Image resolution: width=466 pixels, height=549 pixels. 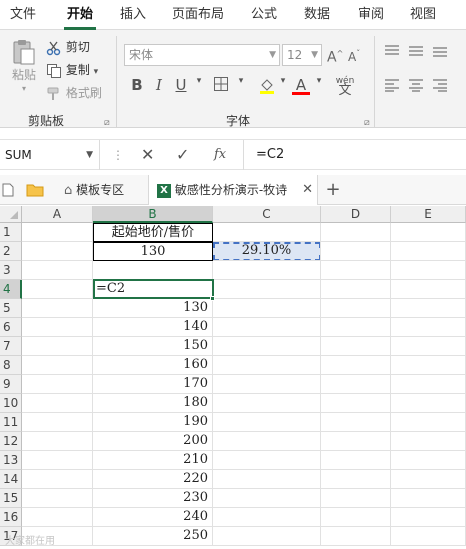 I want to click on cell-d8, so click(x=356, y=365).